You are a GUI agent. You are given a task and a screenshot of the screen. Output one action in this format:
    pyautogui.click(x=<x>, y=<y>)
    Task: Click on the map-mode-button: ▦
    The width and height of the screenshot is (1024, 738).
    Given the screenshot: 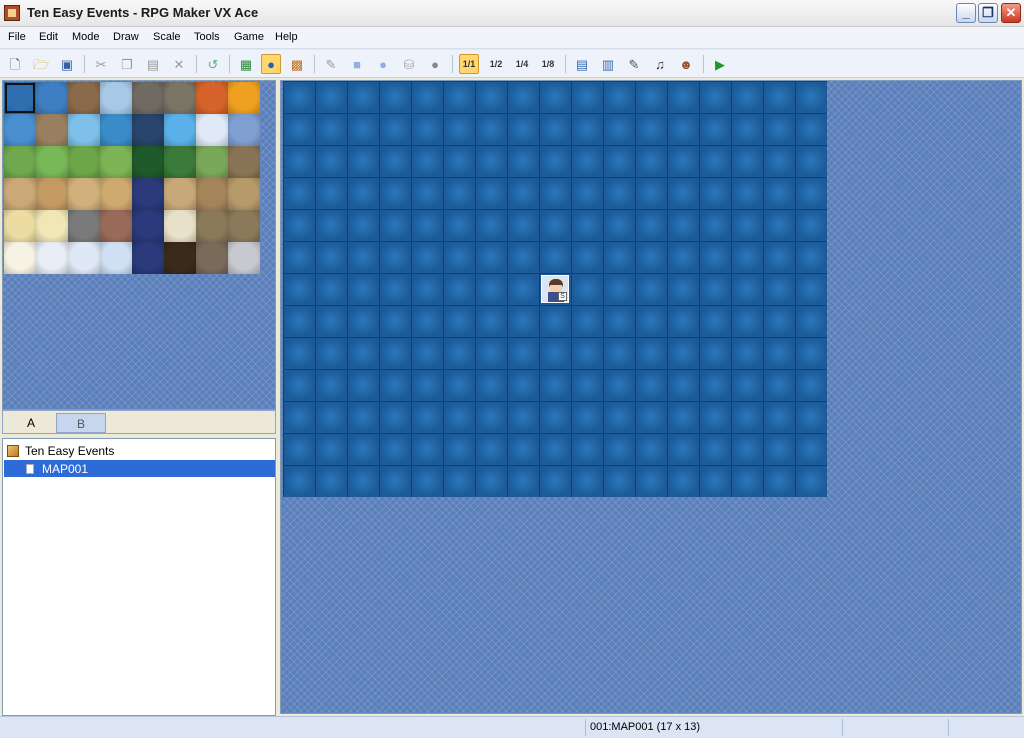 What is the action you would take?
    pyautogui.click(x=246, y=64)
    